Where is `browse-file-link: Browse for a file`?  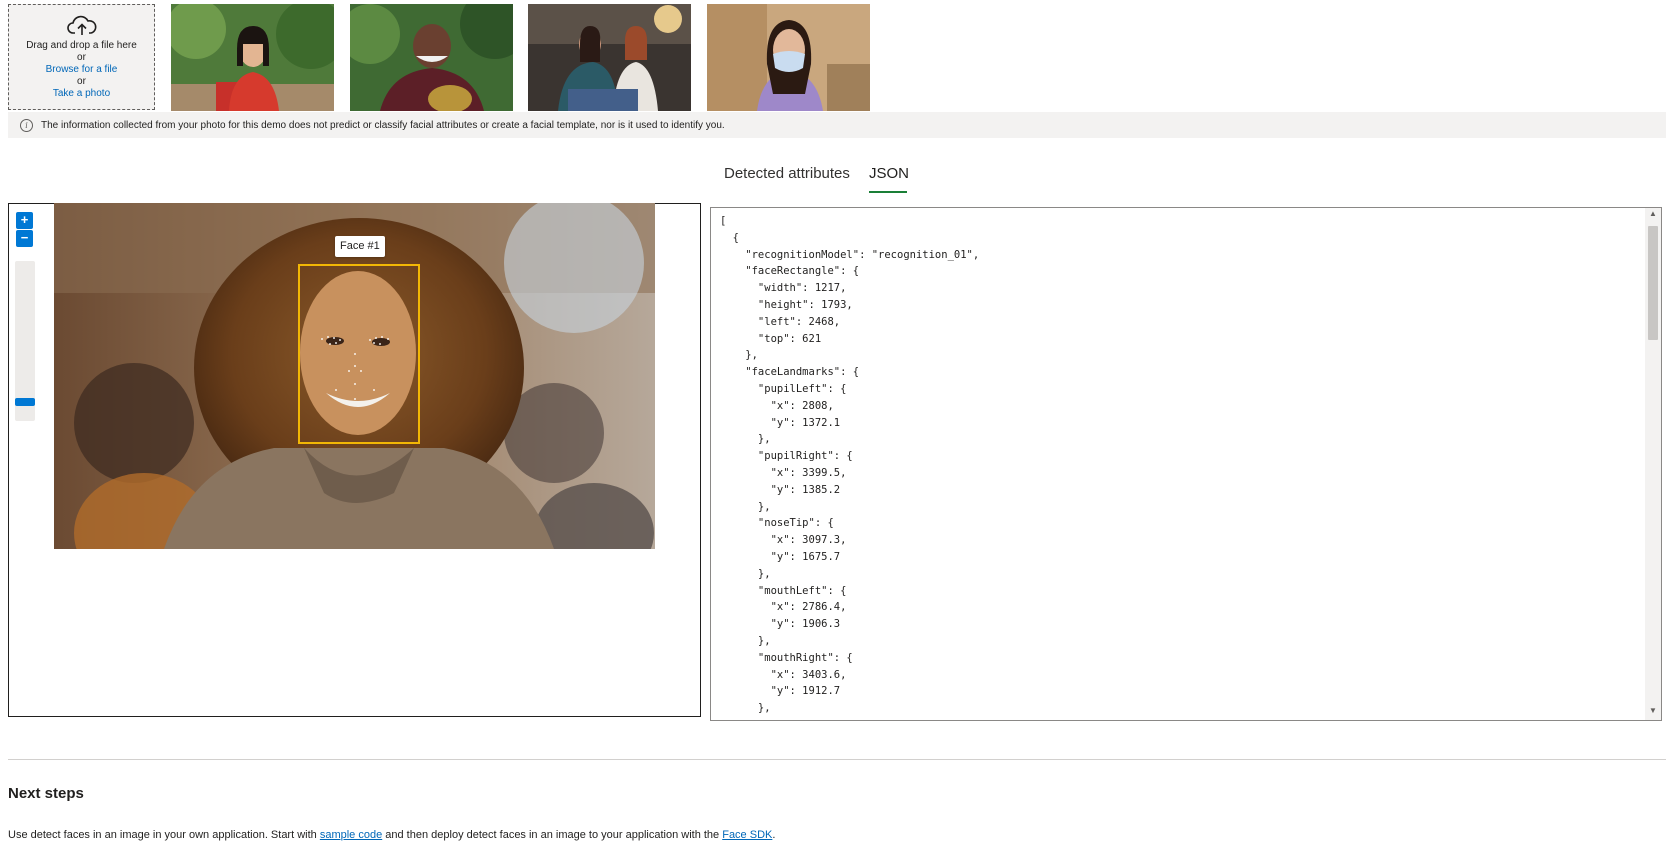
browse-file-link: Browse for a file is located at coordinates (82, 70).